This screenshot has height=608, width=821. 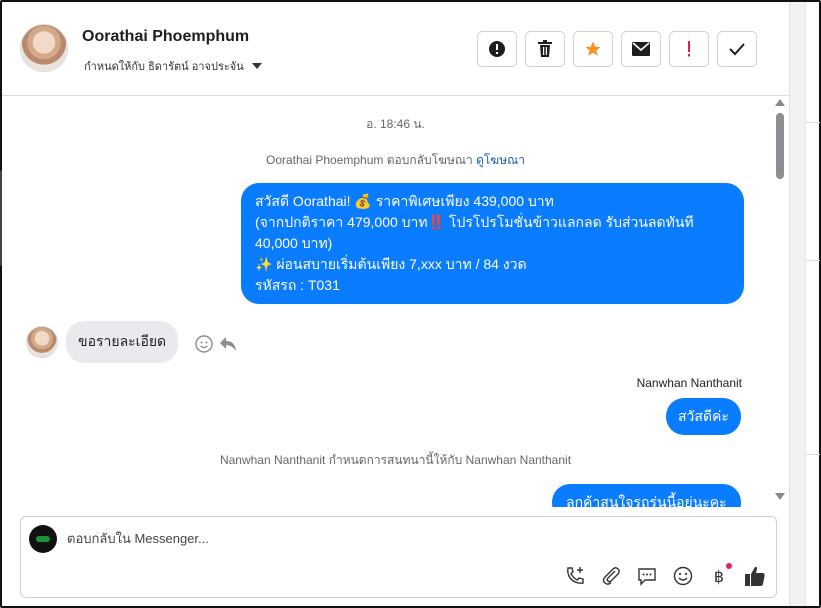 What do you see at coordinates (646, 495) in the screenshot?
I see `outgoing-partial-message: ลูกค้าสนใจรถรุ่นนี้อยู่นะคะ` at bounding box center [646, 495].